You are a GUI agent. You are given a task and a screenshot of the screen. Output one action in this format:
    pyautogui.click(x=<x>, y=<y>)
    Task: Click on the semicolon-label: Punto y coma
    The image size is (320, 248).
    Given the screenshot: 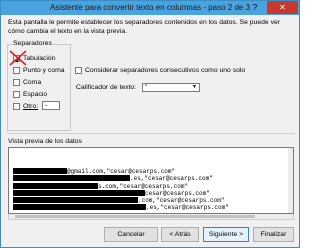 What is the action you would take?
    pyautogui.click(x=44, y=70)
    